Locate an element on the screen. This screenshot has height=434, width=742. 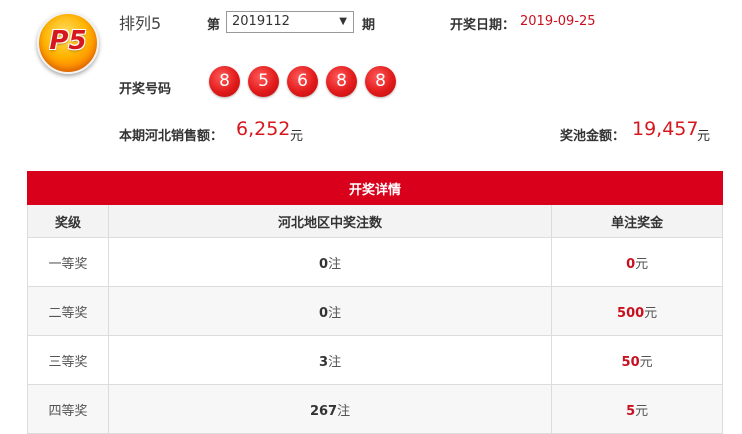
winning-numbers-label: 开奖号码 is located at coordinates (145, 89).